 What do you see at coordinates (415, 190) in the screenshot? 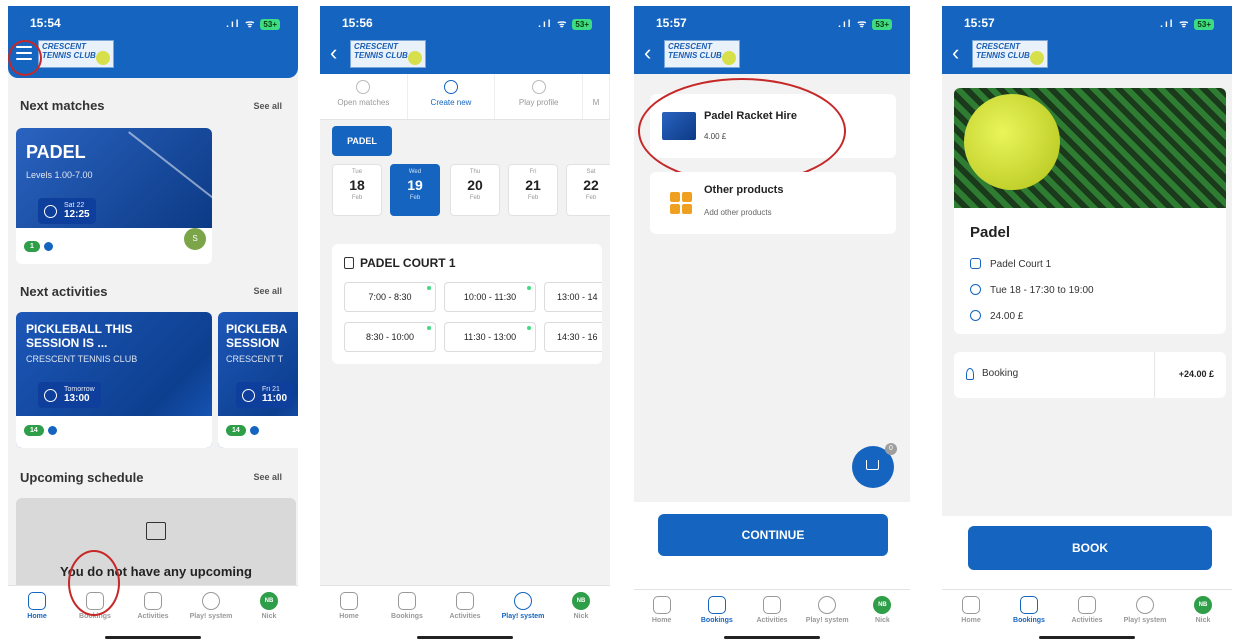
I see `date-wed-19: Wed 19 Feb` at bounding box center [415, 190].